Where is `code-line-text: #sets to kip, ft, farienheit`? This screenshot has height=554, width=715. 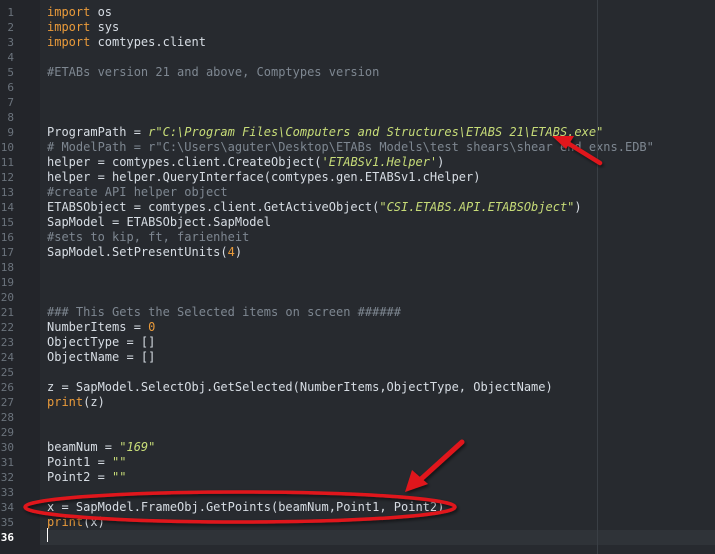
code-line-text: #sets to kip, ft, farienheit is located at coordinates (148, 237).